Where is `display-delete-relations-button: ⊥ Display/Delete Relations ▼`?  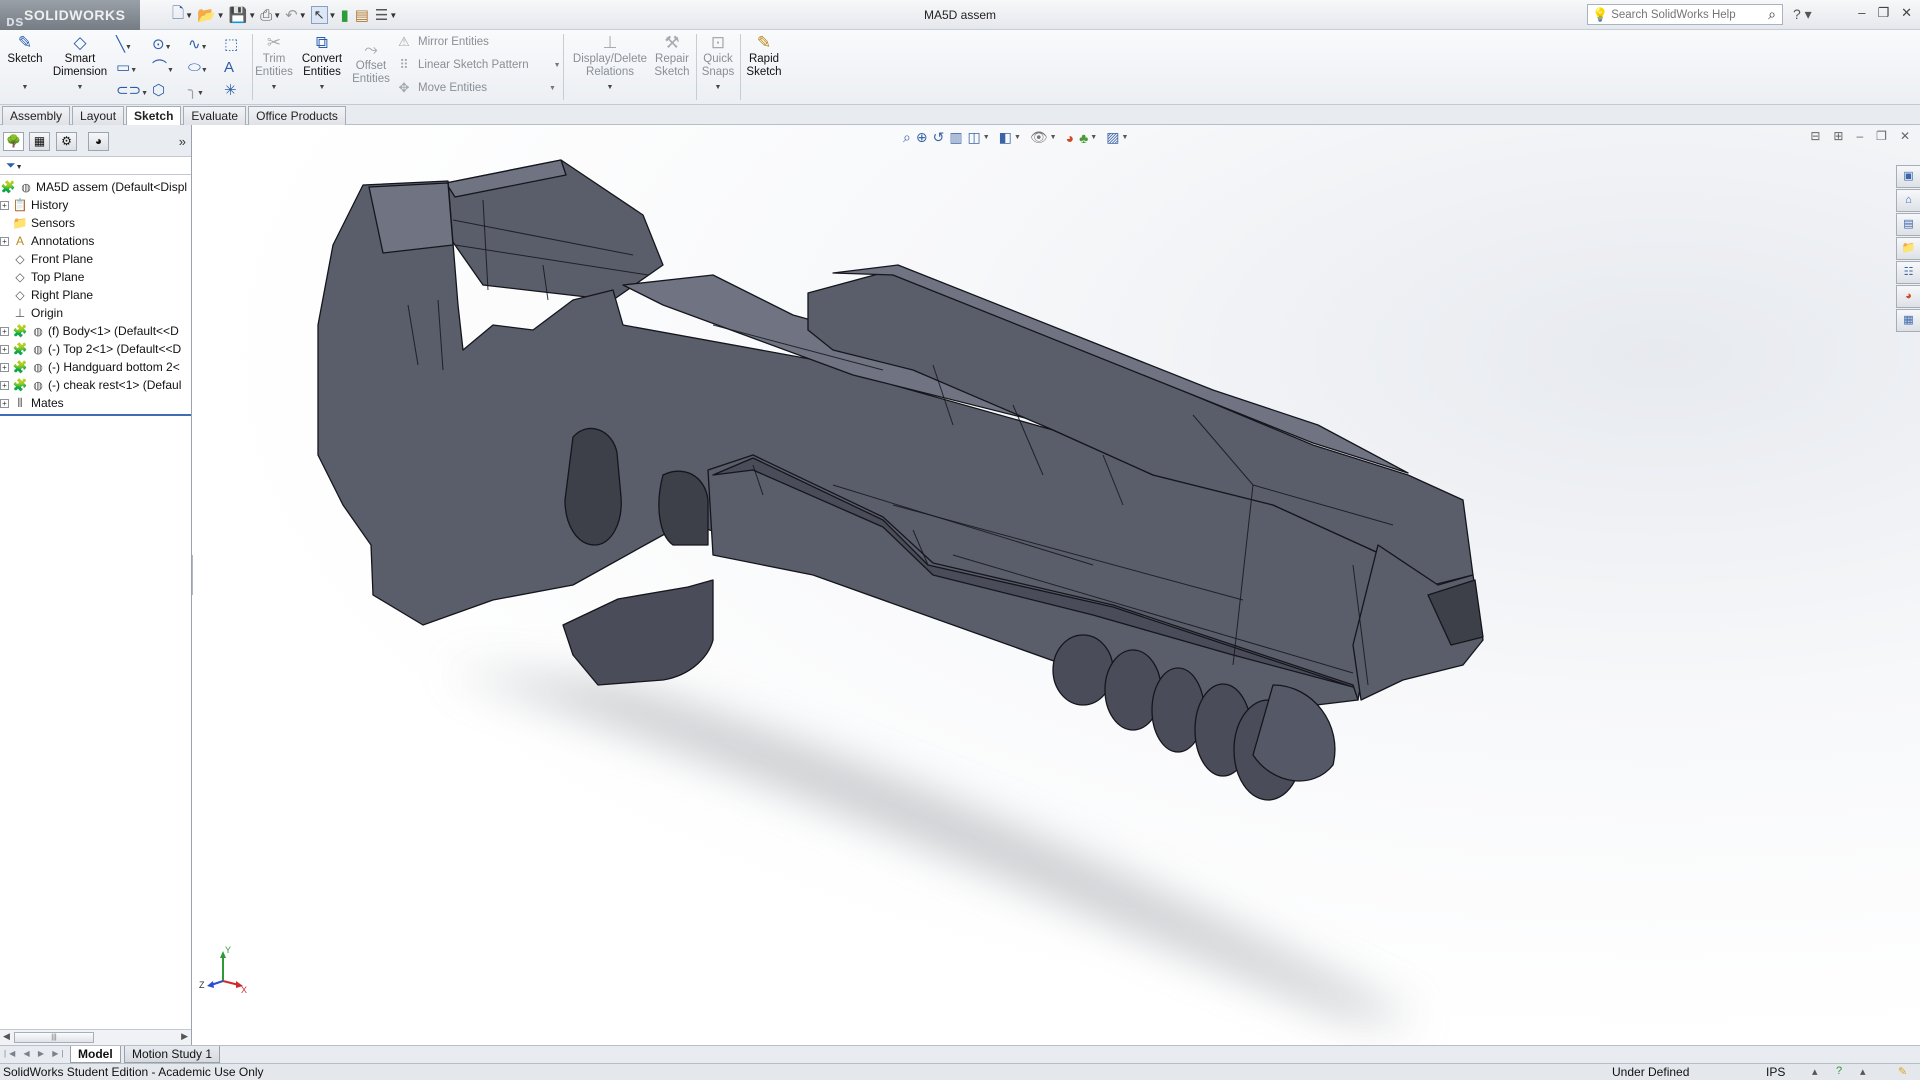
display-delete-relations-button: ⊥ Display/Delete Relations ▼ is located at coordinates (610, 63).